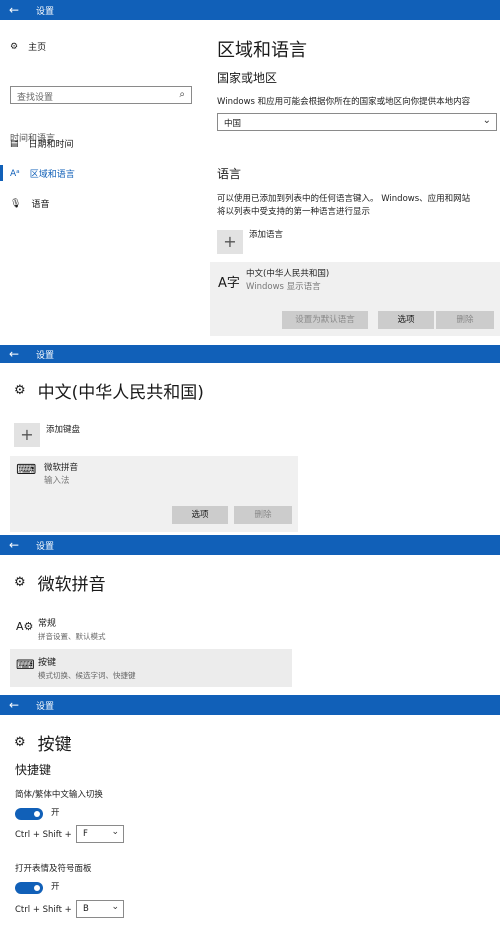 The image size is (500, 940). I want to click on active-indicator, so click(1, 173).